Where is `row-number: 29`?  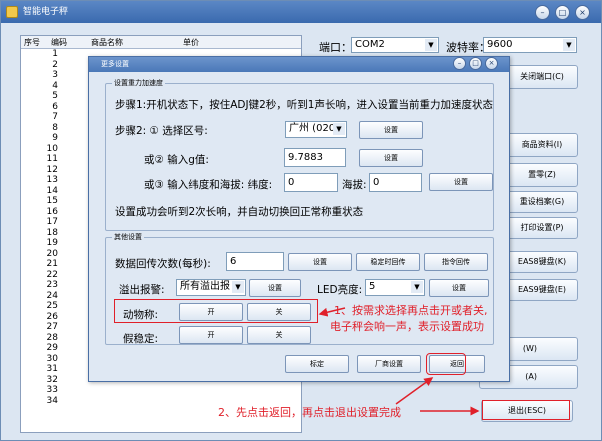 row-number: 29 is located at coordinates (52, 348).